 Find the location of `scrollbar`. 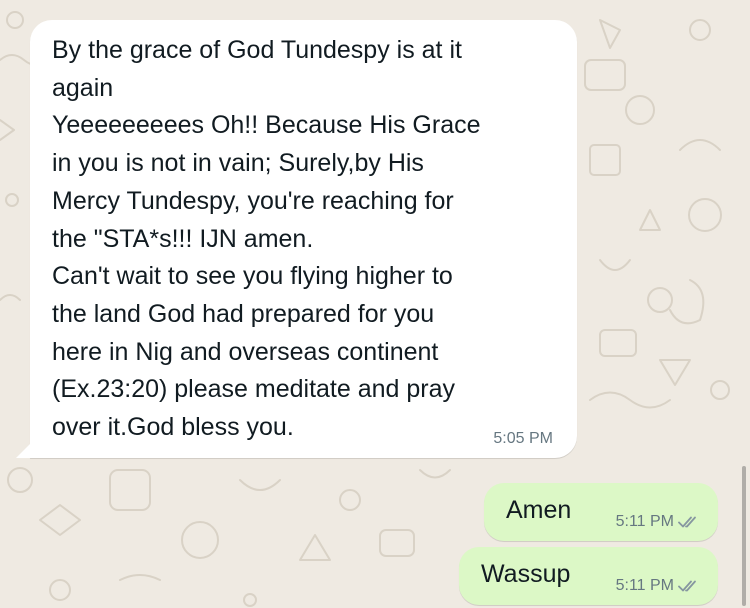

scrollbar is located at coordinates (744, 536).